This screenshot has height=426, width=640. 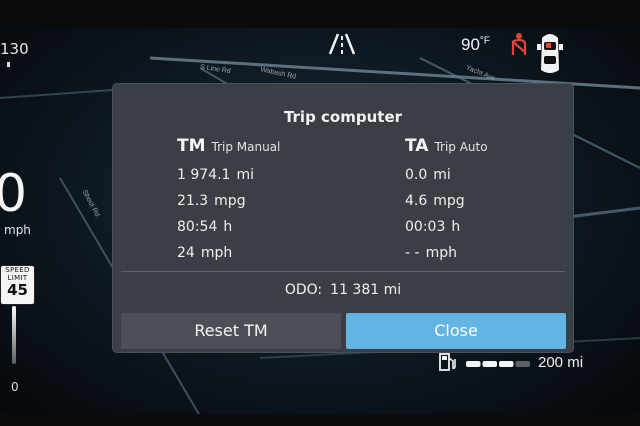 I want to click on tm-distance: 1 974.1 mi, so click(x=228, y=175).